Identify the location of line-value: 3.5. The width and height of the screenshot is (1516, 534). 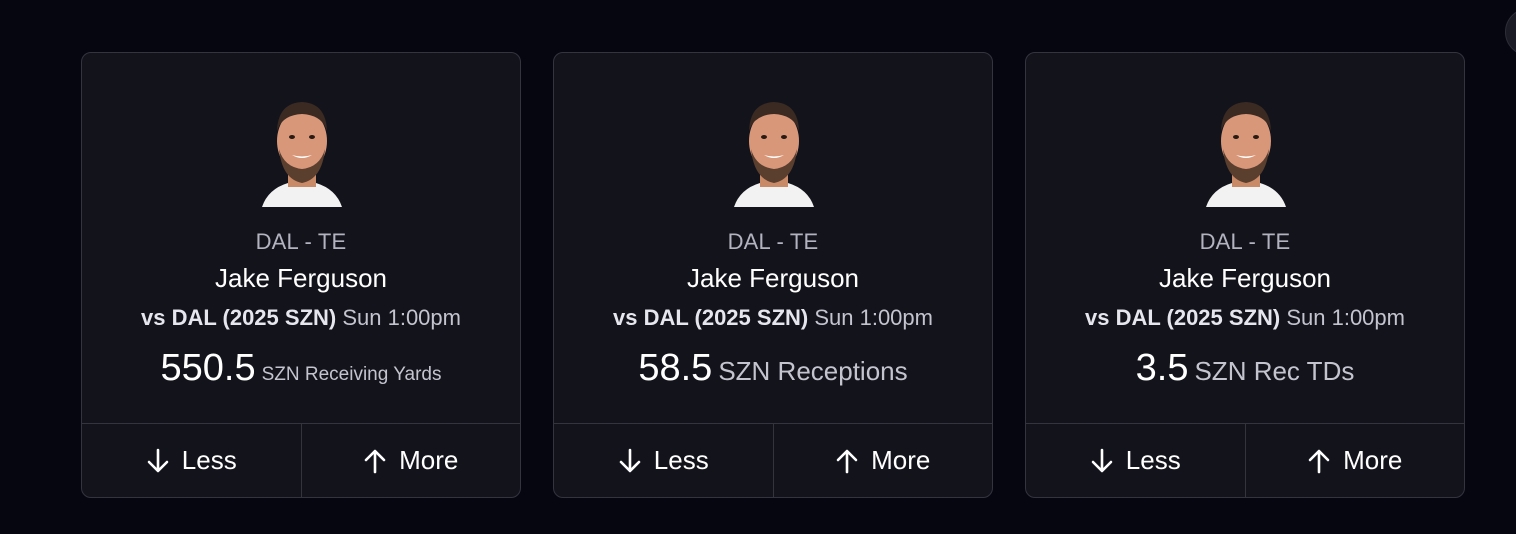
(1162, 368).